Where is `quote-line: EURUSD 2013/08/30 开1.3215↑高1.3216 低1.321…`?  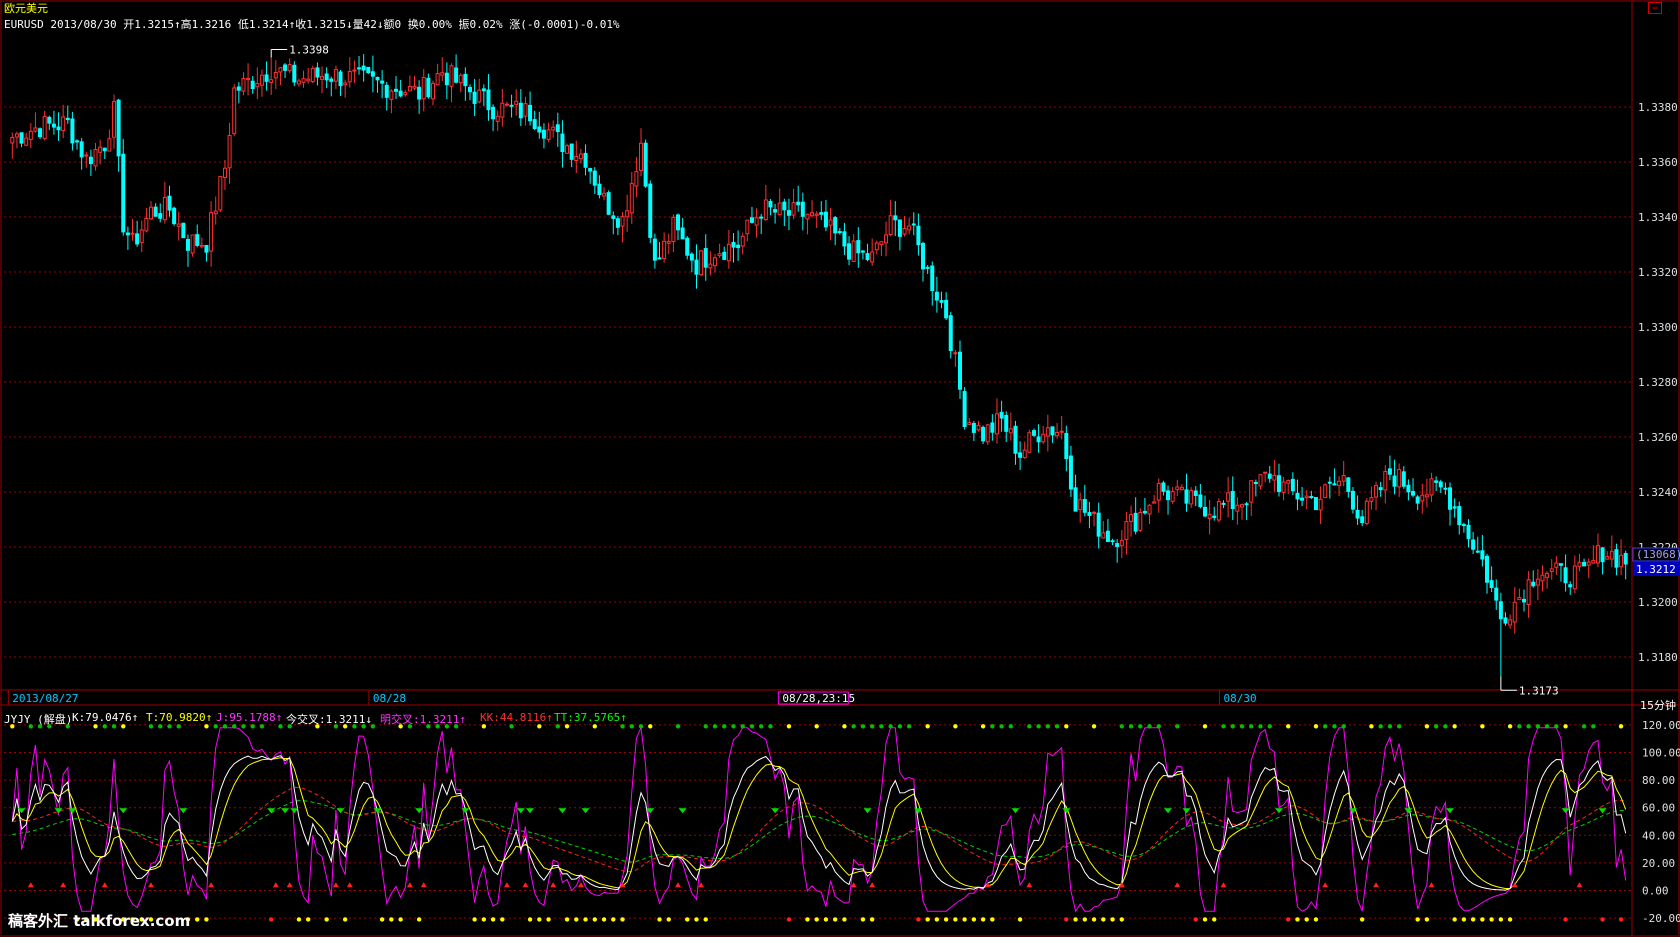
quote-line: EURUSD 2013/08/30 开1.3215↑高1.3216 低1.321… is located at coordinates (312, 24).